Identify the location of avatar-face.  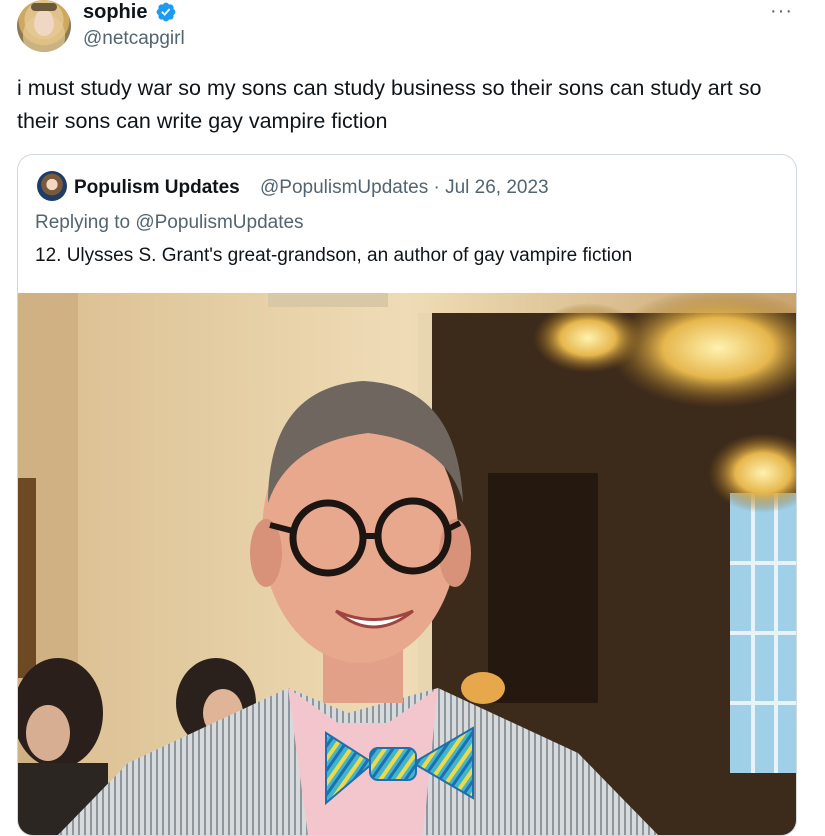
(44, 24).